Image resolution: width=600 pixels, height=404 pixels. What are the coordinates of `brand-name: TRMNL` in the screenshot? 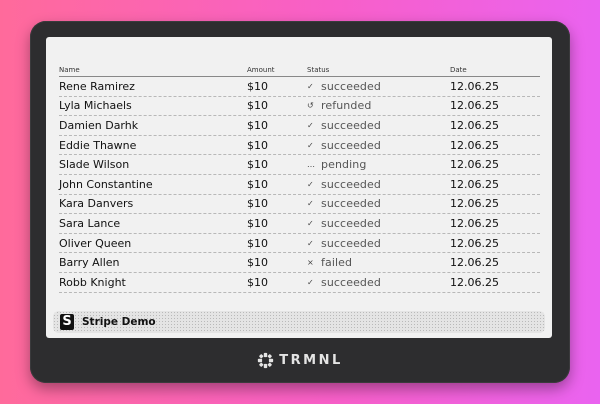 It's located at (311, 360).